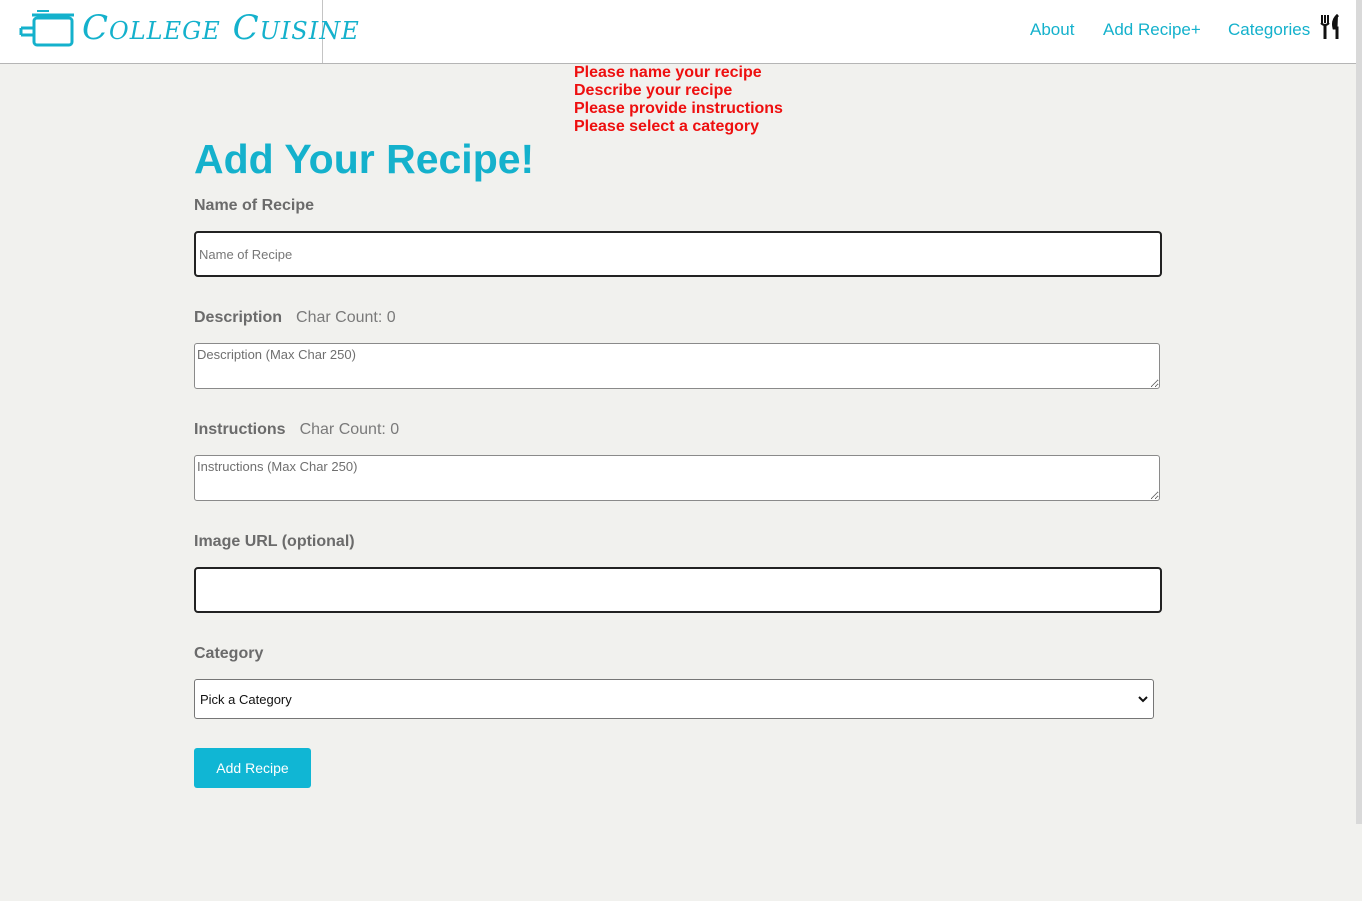  What do you see at coordinates (1052, 30) in the screenshot?
I see `nav-about: About` at bounding box center [1052, 30].